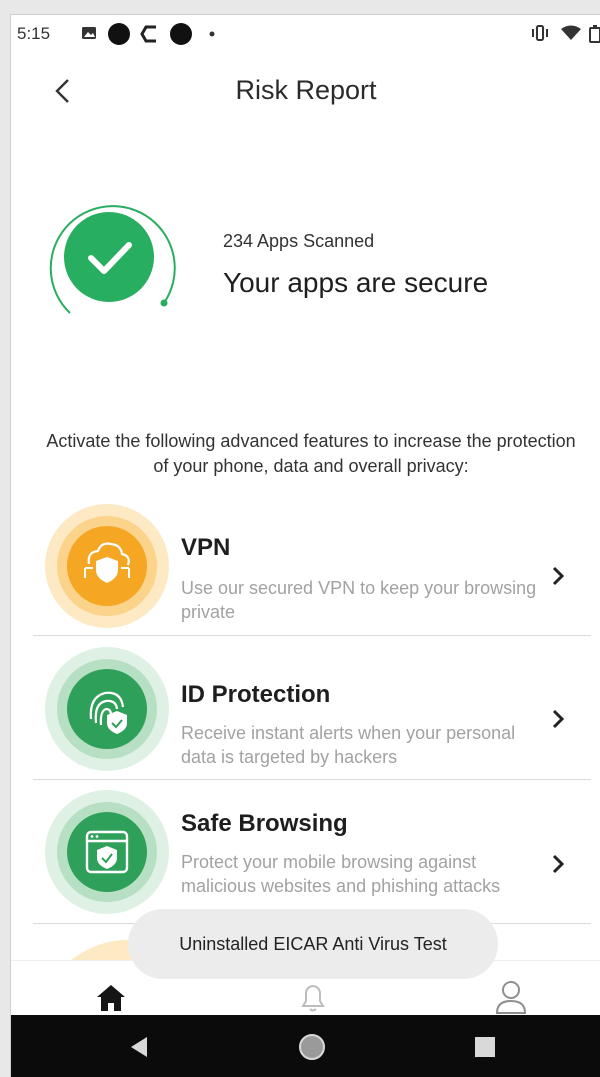 The image size is (600, 1077). What do you see at coordinates (571, 32) in the screenshot?
I see `wifi-icon` at bounding box center [571, 32].